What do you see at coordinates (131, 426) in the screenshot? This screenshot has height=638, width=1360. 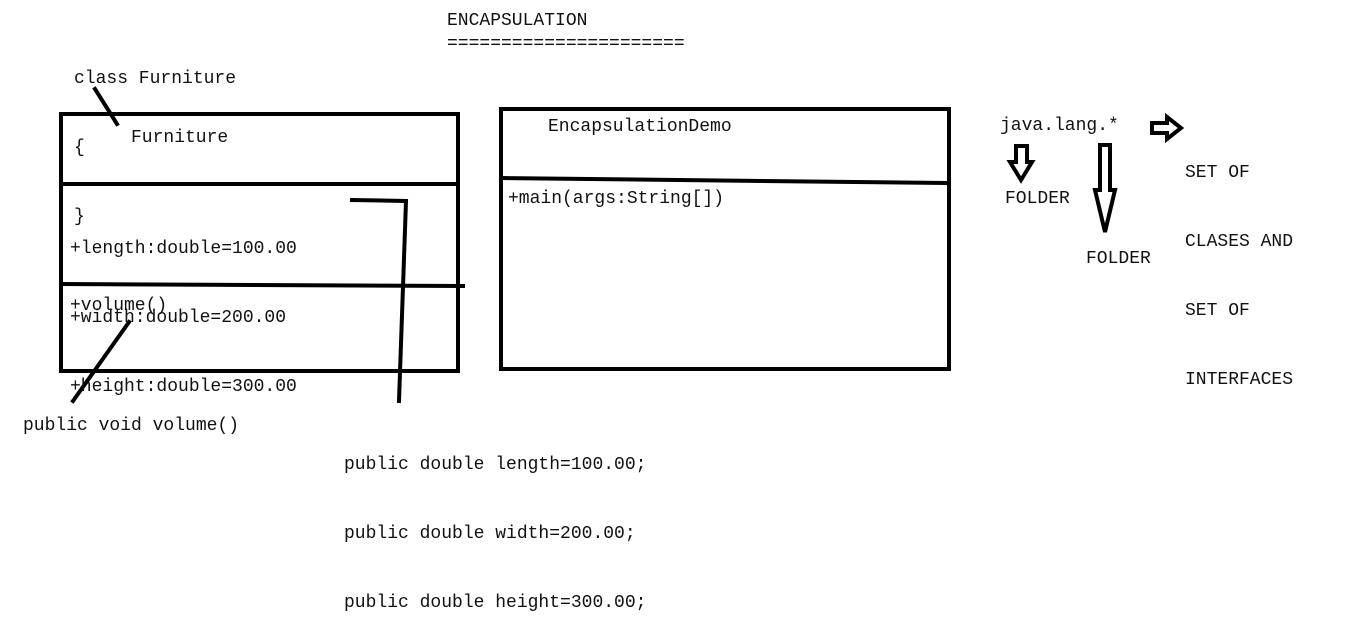 I see `volume-method-note: public void volume()` at bounding box center [131, 426].